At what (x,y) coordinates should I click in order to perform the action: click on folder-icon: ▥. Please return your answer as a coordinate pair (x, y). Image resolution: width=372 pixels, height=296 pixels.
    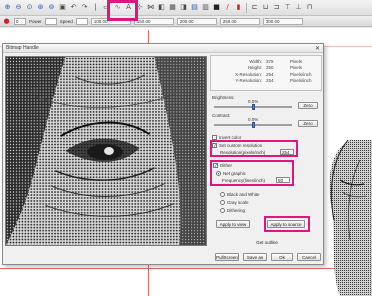
    Looking at the image, I should click on (205, 7).